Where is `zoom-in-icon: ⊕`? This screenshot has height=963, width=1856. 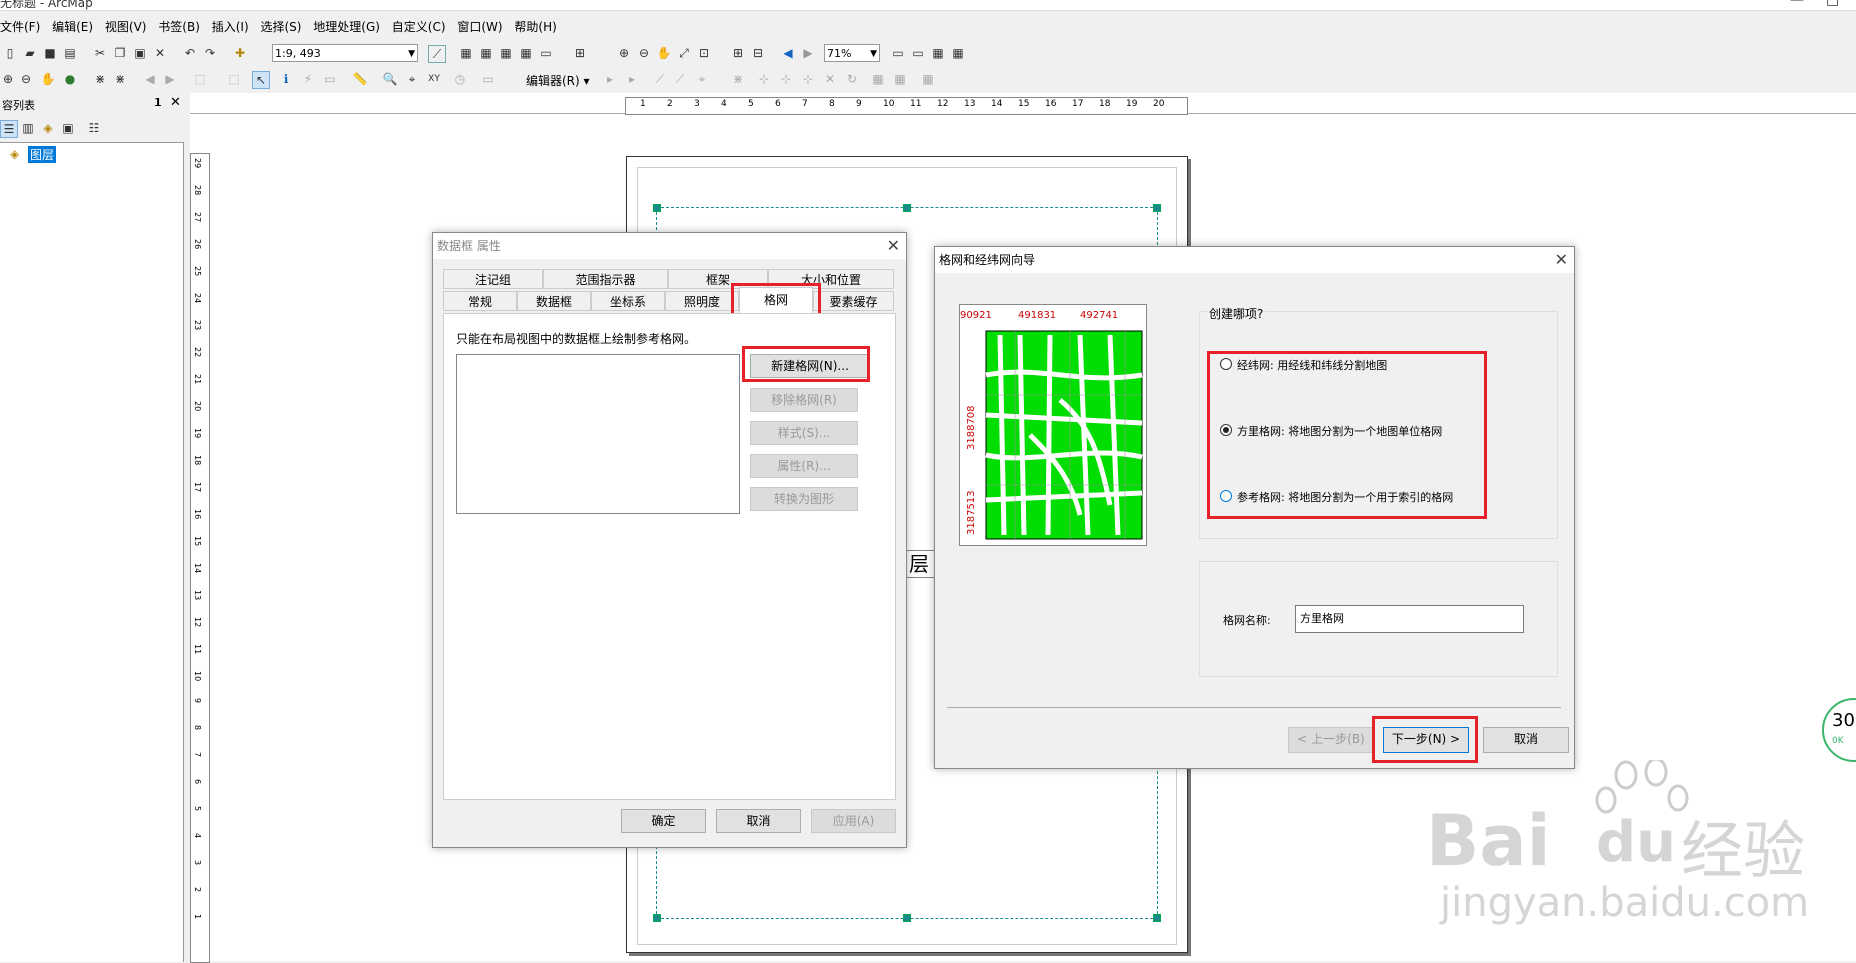
zoom-in-icon: ⊕ is located at coordinates (8, 79).